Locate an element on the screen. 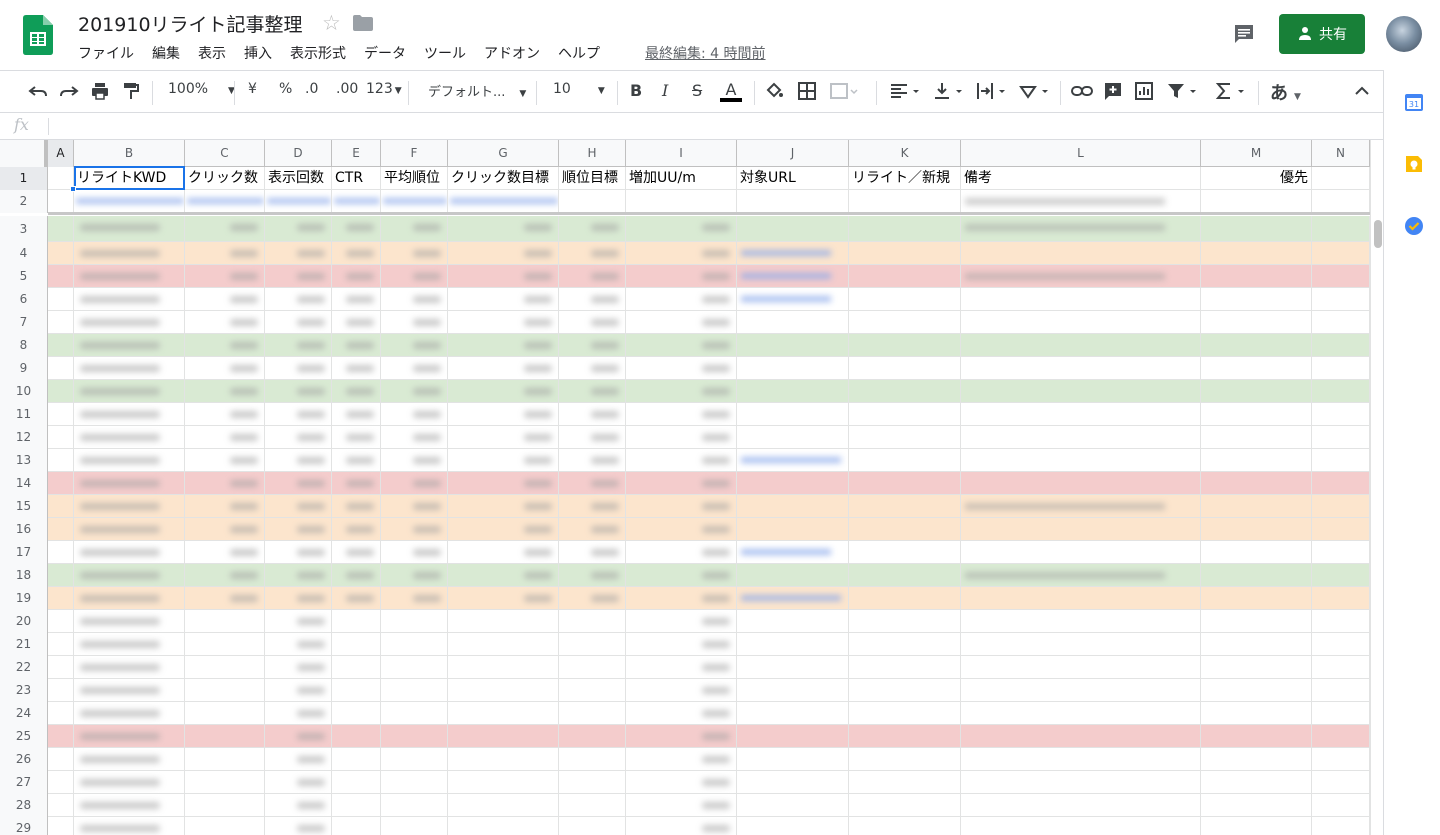 The height and width of the screenshot is (835, 1440). cell-f7 is located at coordinates (414, 322).